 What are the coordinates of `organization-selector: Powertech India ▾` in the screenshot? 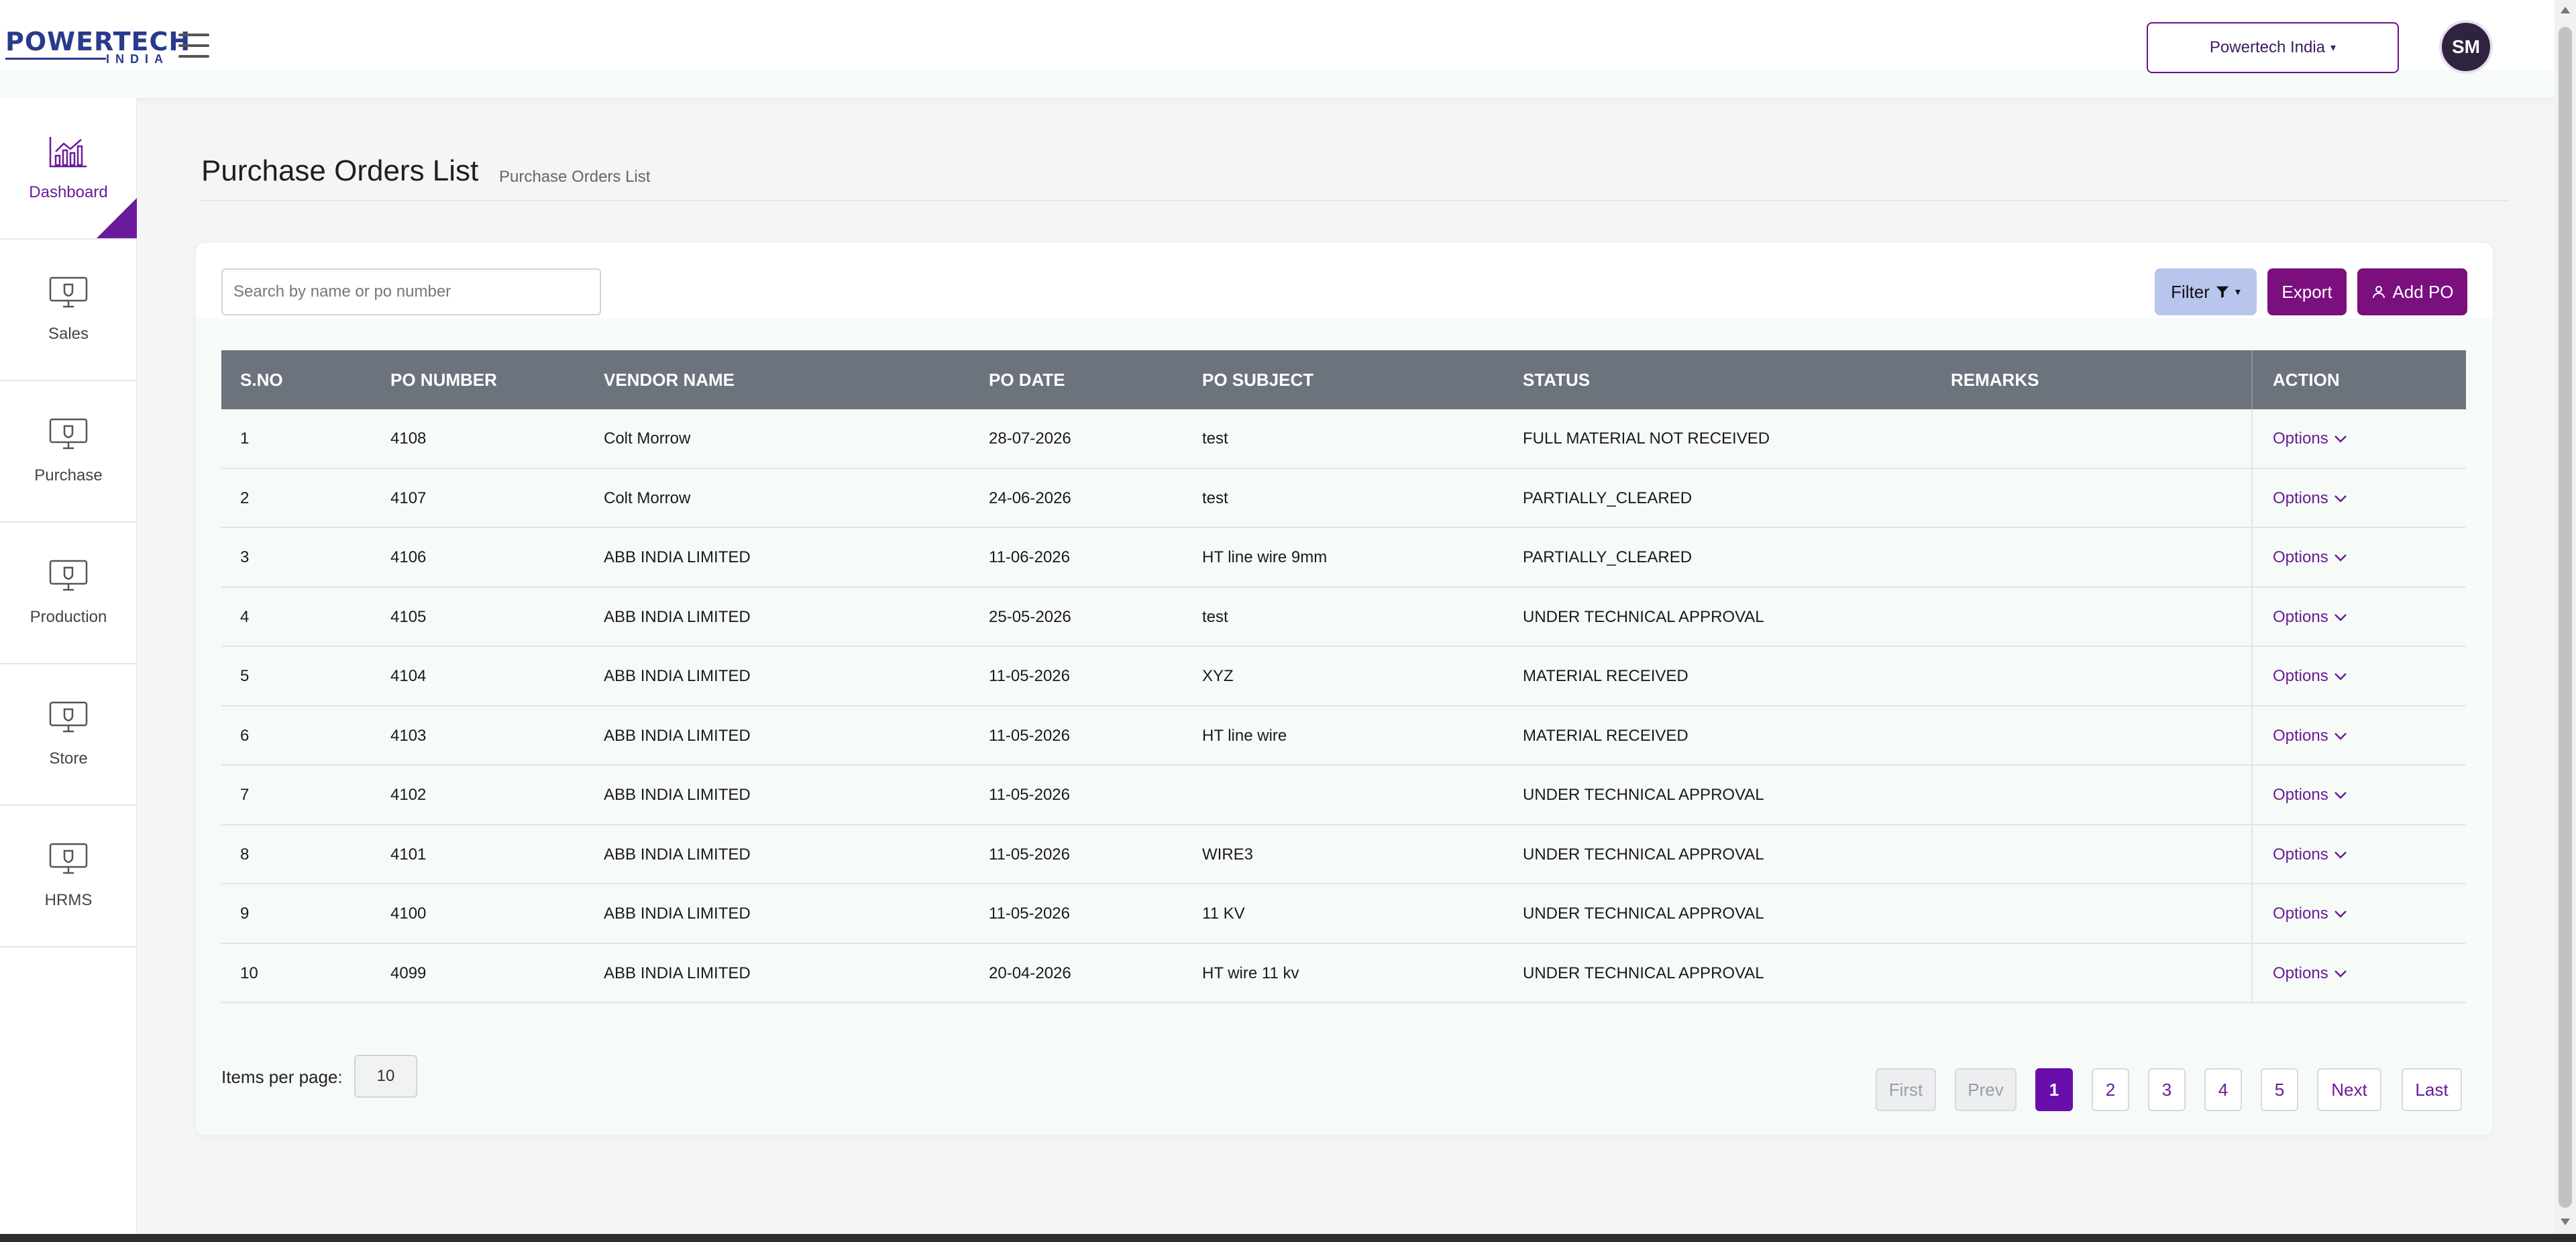 It's located at (2273, 48).